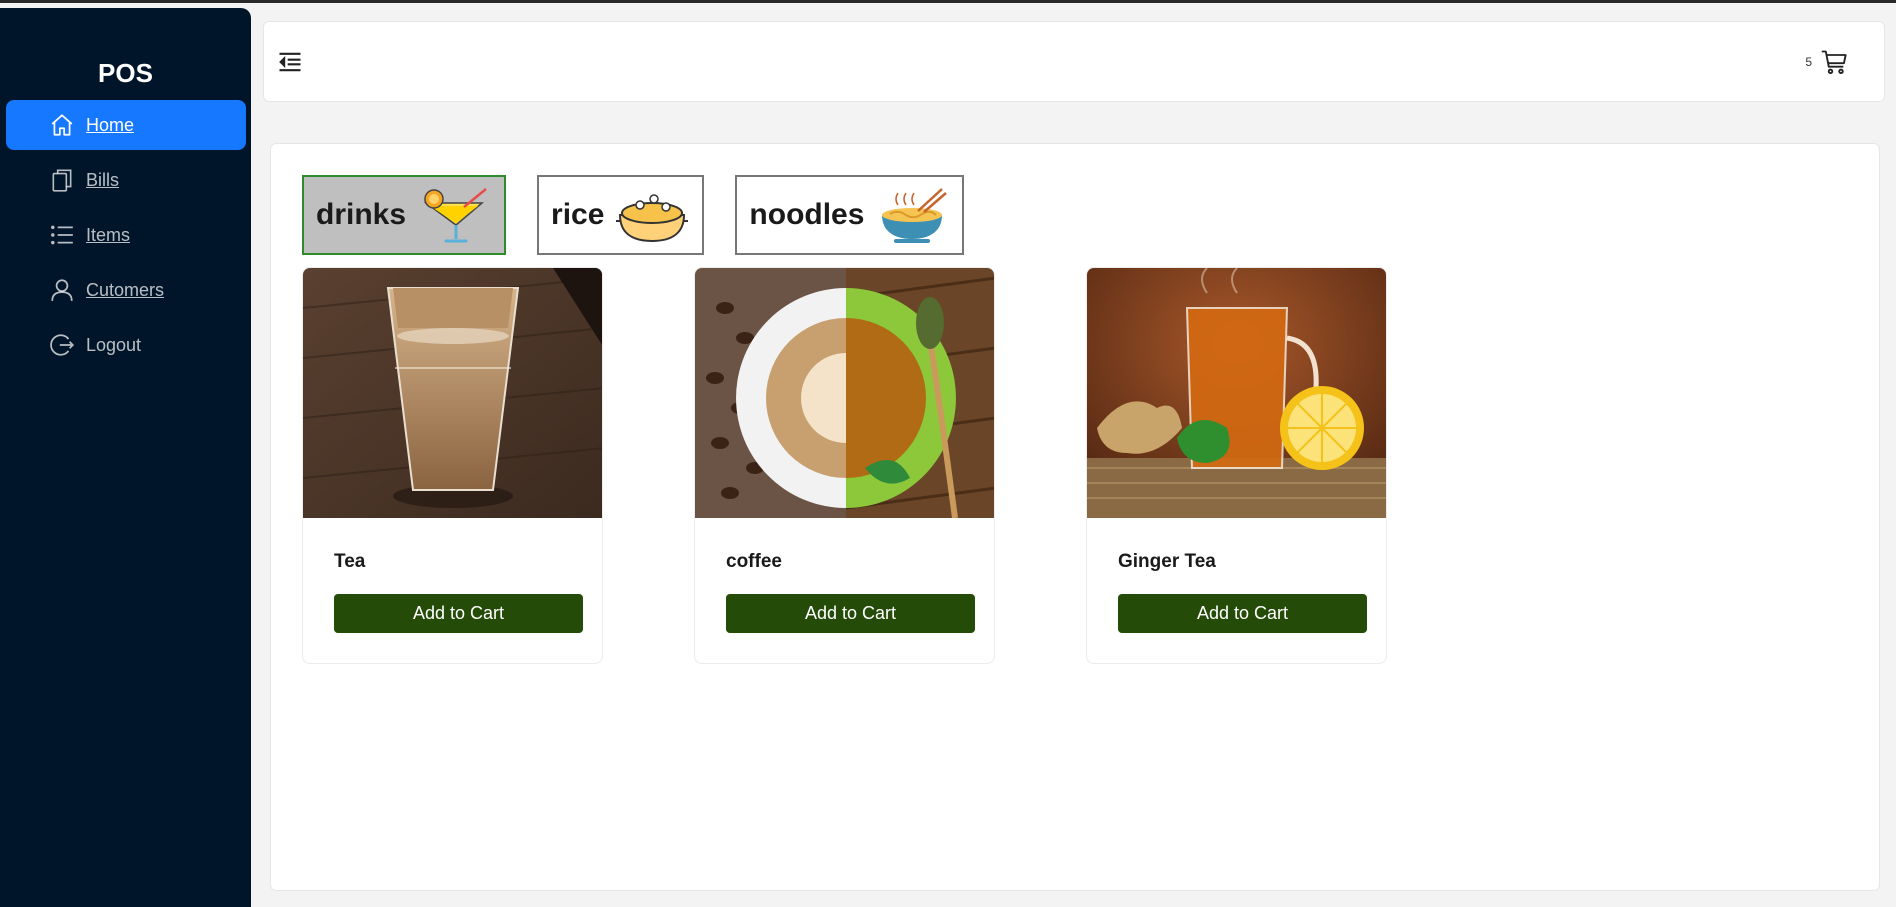  I want to click on item-card: coffee Add to Cart, so click(844, 465).